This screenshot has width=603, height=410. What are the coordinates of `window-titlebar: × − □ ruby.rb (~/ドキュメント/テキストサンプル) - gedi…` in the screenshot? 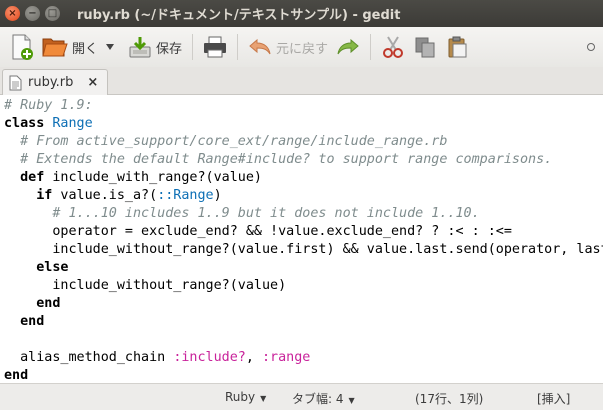 It's located at (301, 13).